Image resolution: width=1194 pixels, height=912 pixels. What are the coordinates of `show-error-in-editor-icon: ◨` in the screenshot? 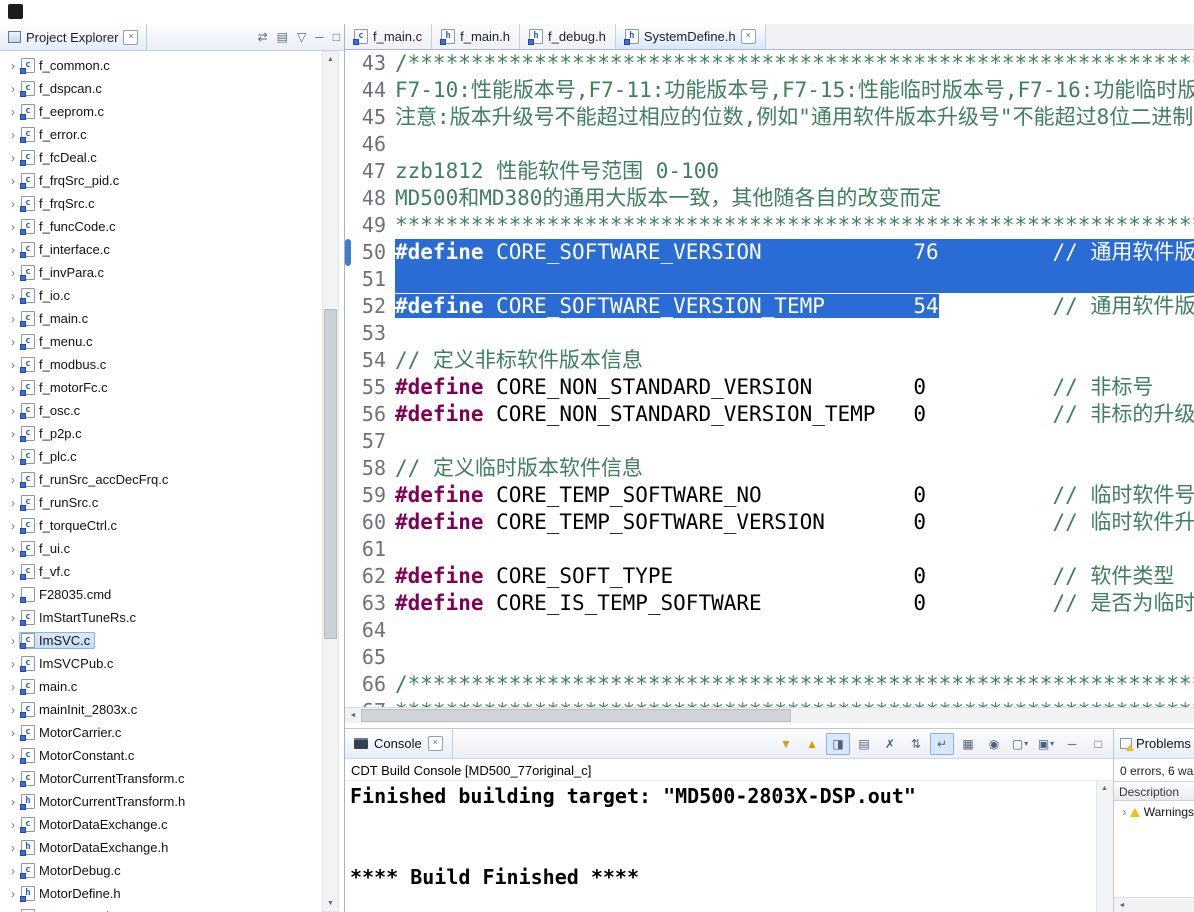 It's located at (838, 743).